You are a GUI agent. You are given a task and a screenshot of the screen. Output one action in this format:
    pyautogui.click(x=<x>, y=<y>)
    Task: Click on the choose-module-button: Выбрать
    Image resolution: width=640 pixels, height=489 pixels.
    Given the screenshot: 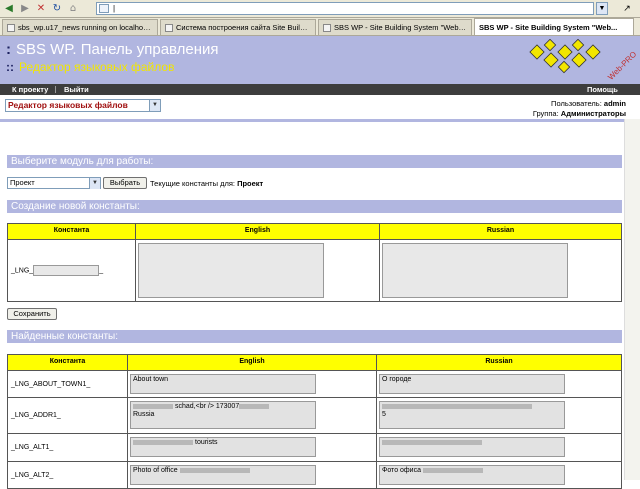 What is the action you would take?
    pyautogui.click(x=125, y=183)
    